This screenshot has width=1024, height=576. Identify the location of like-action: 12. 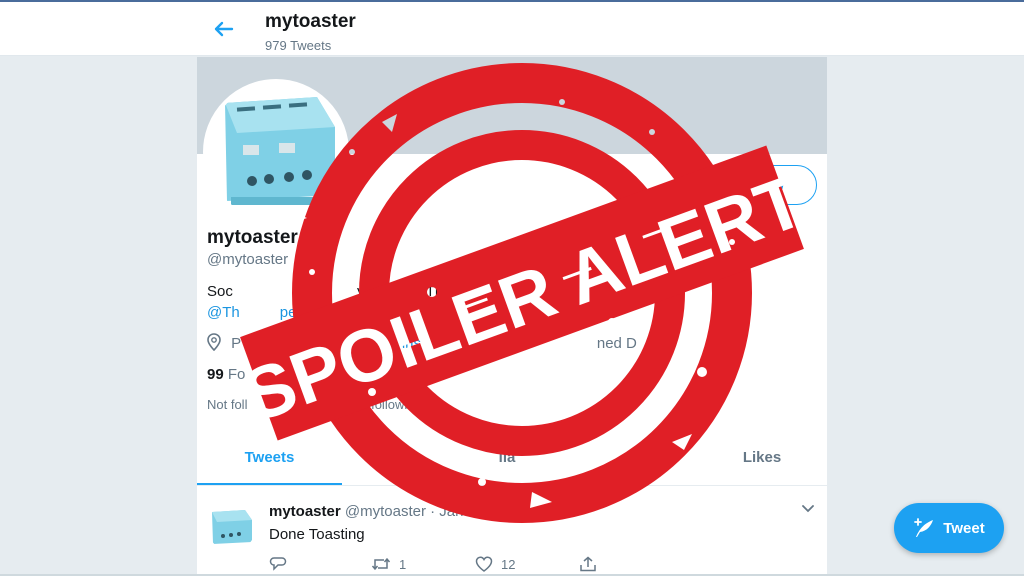
(495, 564).